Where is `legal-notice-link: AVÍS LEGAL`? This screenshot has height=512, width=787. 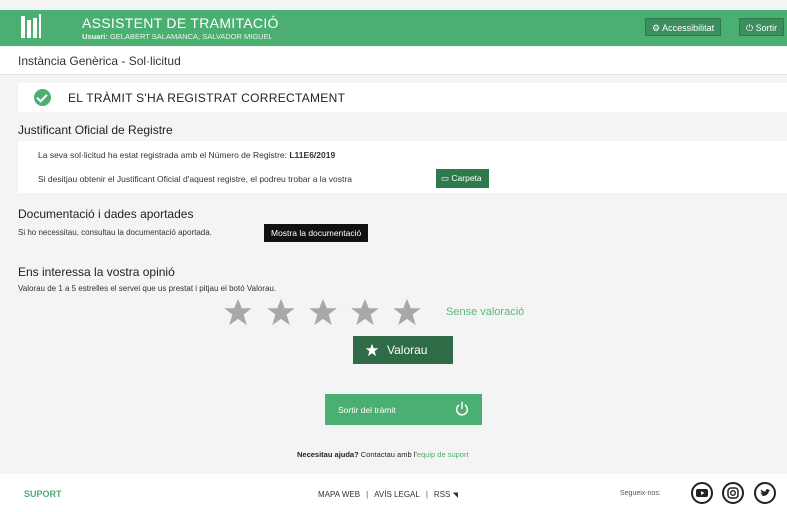
legal-notice-link: AVÍS LEGAL is located at coordinates (397, 494).